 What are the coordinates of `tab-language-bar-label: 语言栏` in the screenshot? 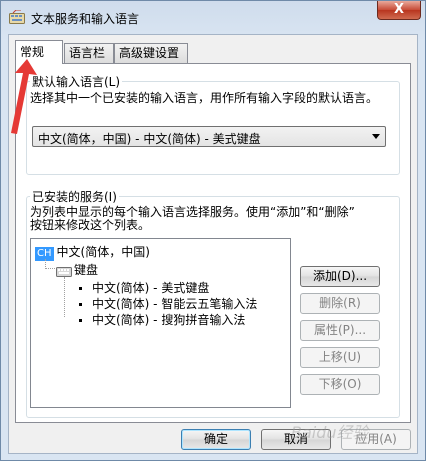 It's located at (87, 53).